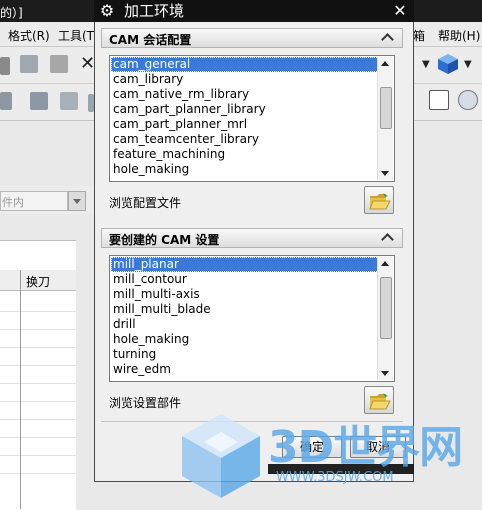 Image resolution: width=482 pixels, height=510 pixels. I want to click on browse-setup-button, so click(379, 400).